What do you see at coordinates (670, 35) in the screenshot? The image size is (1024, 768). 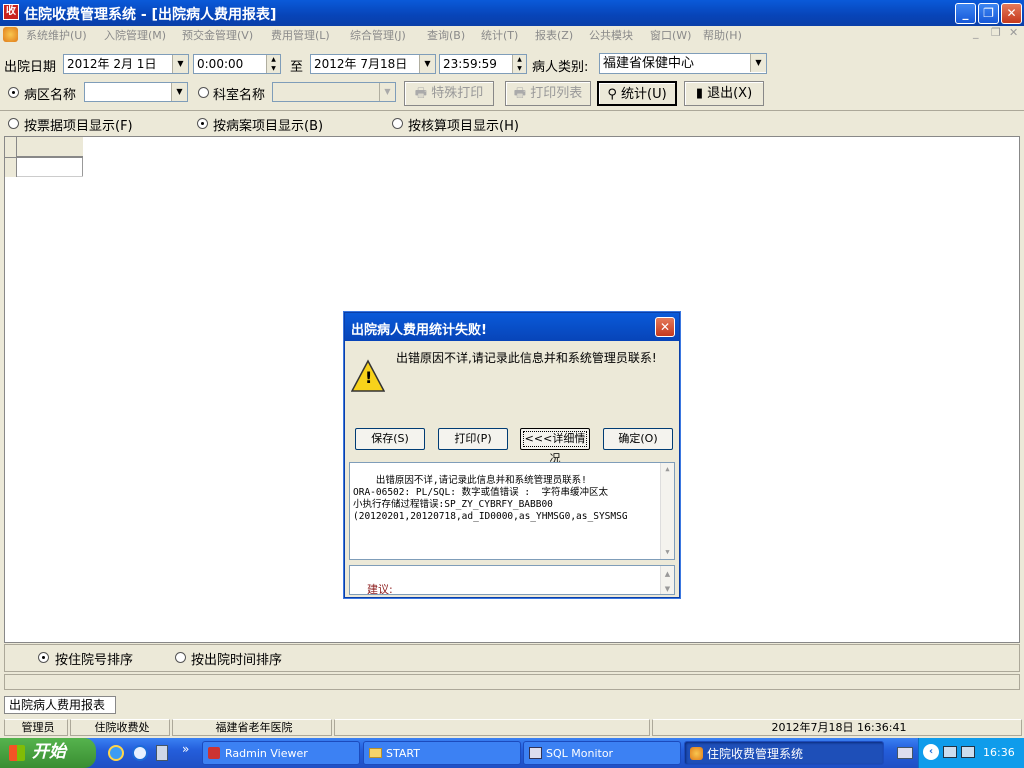 I see `menu-window: 窗口(W)` at bounding box center [670, 35].